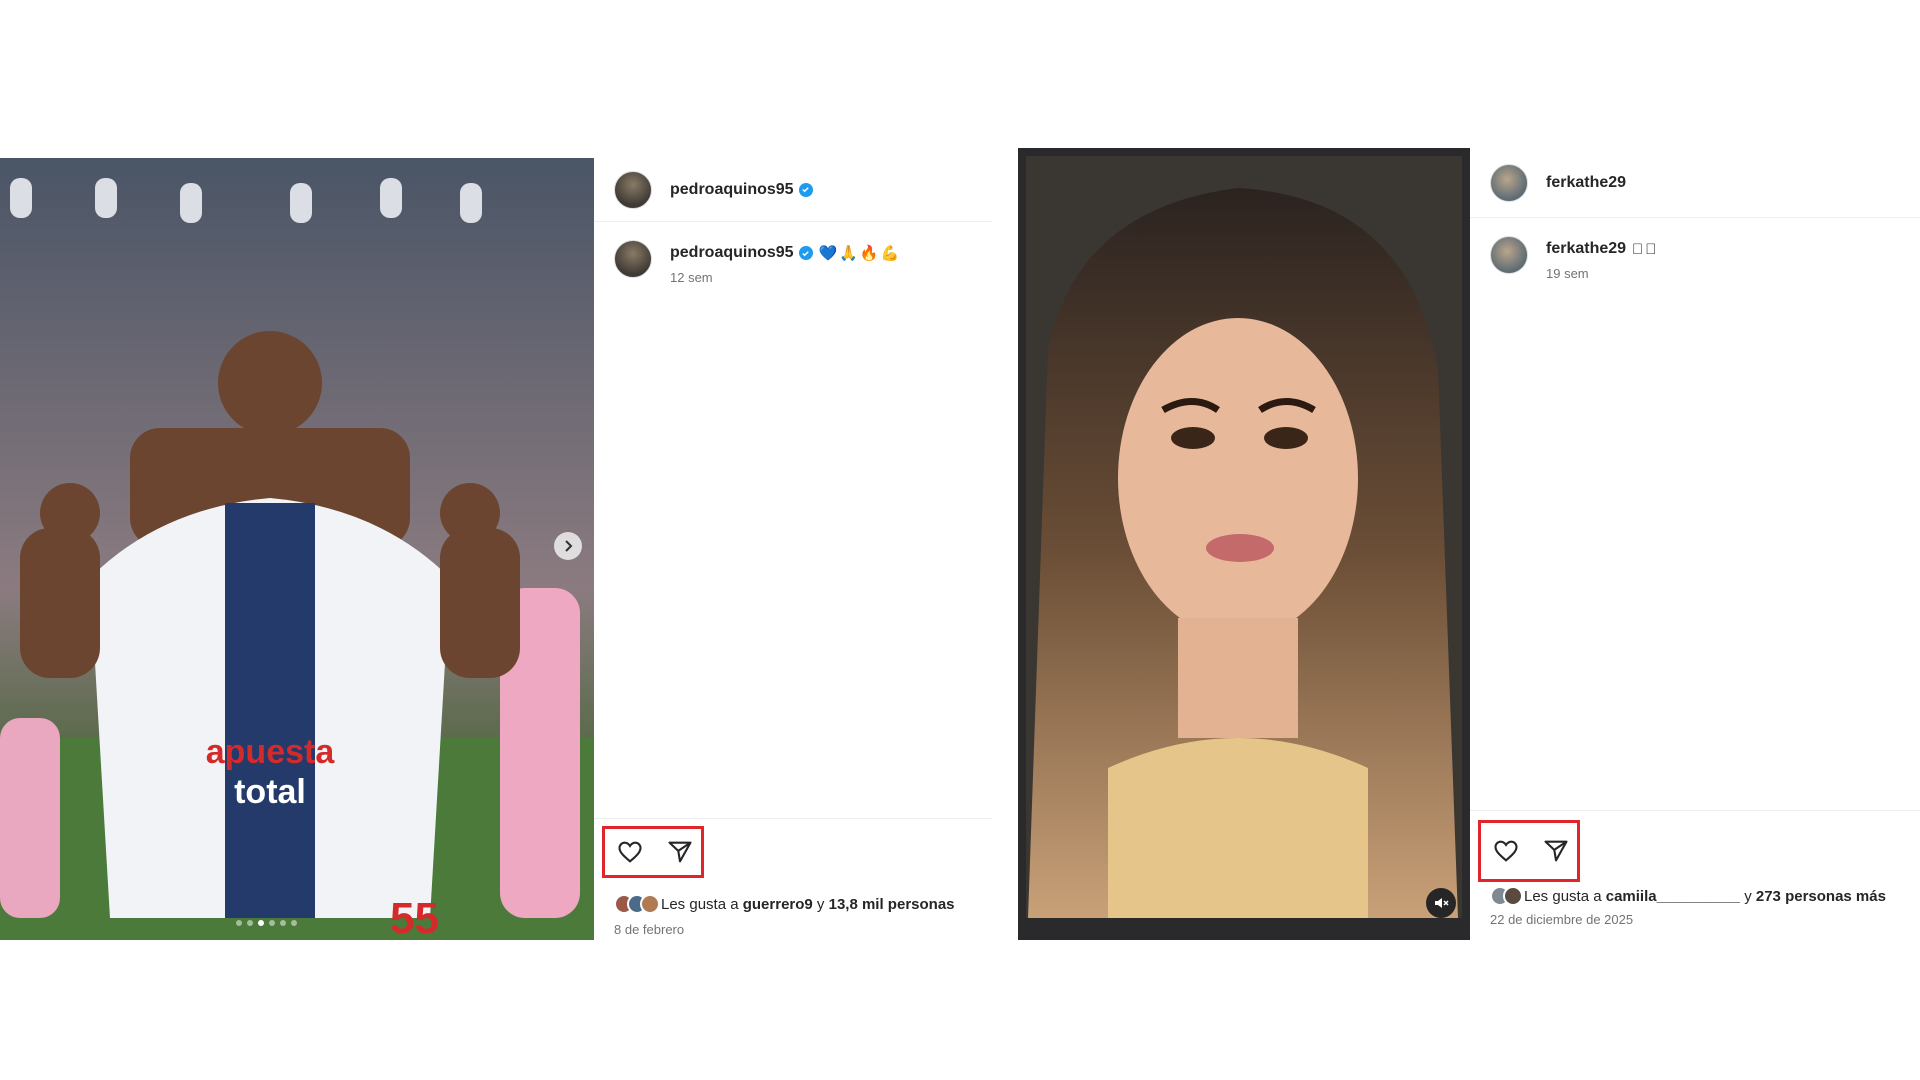 This screenshot has height=1080, width=1920. Describe the element at coordinates (785, 277) in the screenshot. I see `post-time-ago: 12 sem` at that location.